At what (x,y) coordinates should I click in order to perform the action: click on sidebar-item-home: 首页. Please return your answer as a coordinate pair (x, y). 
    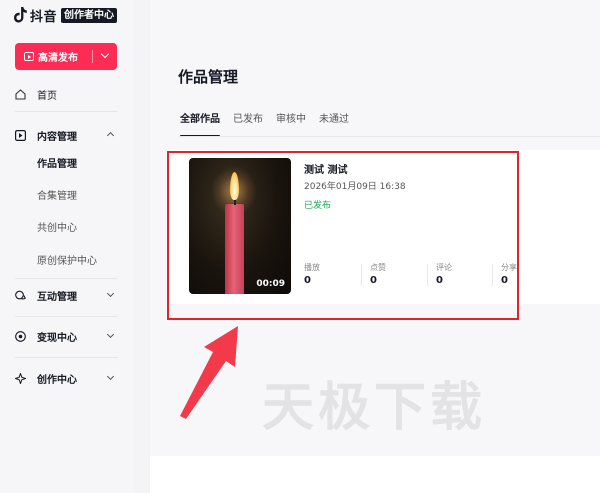
    Looking at the image, I should click on (36, 94).